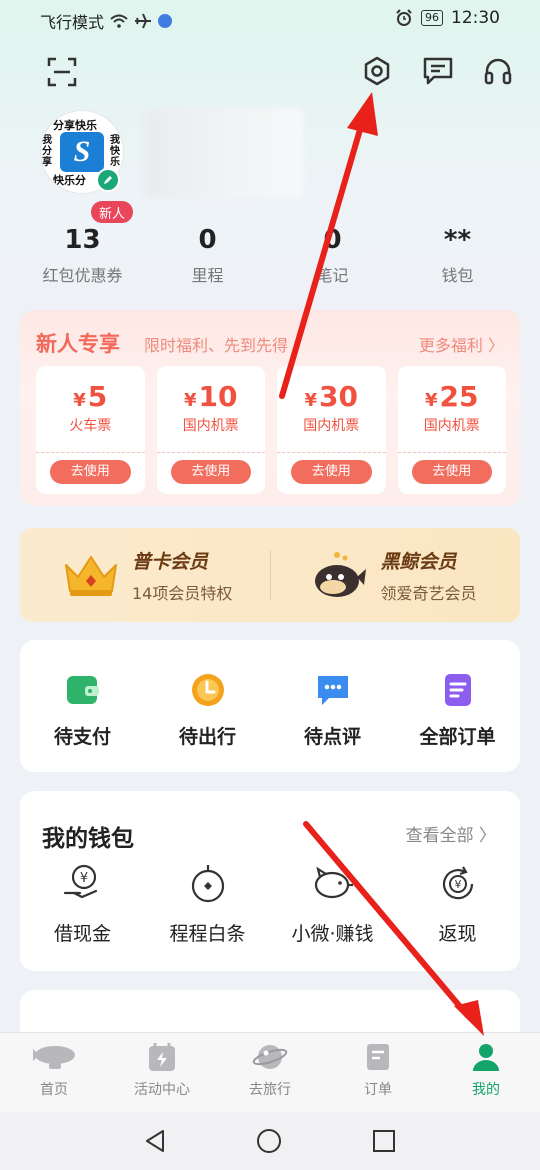  Describe the element at coordinates (82, 275) in the screenshot. I see `stat-label: 红包优惠券` at that location.